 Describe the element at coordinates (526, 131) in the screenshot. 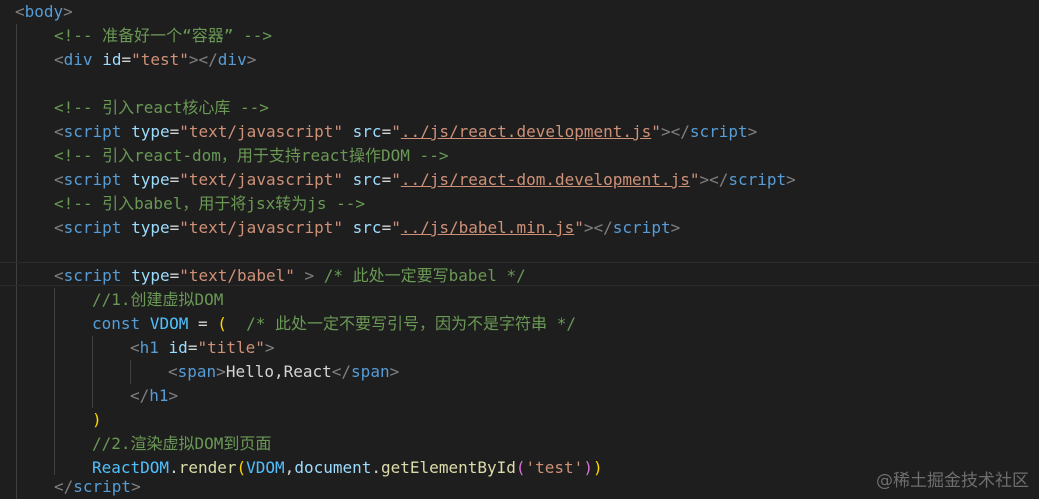

I see `path-link: ../js/react.development.js` at that location.